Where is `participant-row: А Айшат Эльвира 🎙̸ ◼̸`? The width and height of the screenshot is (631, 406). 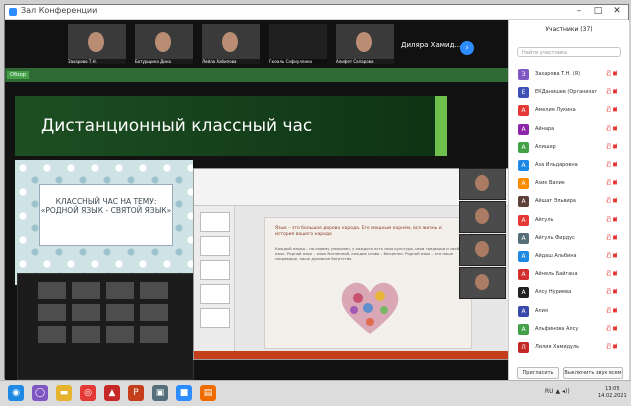 participant-row: А Айшат Эльвира 🎙̸ ◼̸ is located at coordinates (569, 202).